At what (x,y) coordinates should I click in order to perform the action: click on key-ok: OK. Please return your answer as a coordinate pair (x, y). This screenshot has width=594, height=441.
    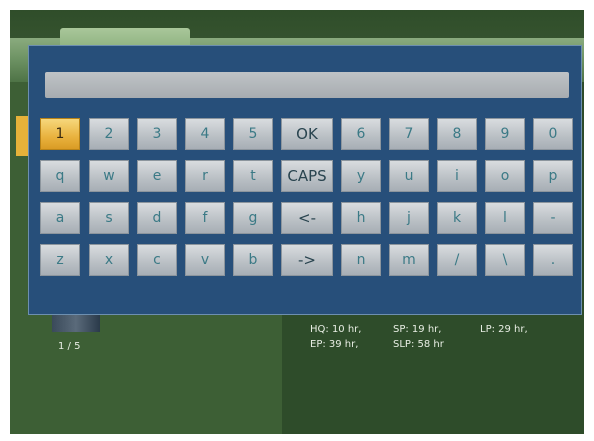
    Looking at the image, I should click on (307, 134).